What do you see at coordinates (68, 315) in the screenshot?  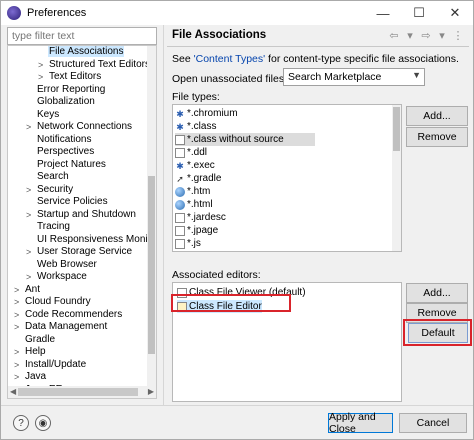 I see `tree-item: > Code Recommenders` at bounding box center [68, 315].